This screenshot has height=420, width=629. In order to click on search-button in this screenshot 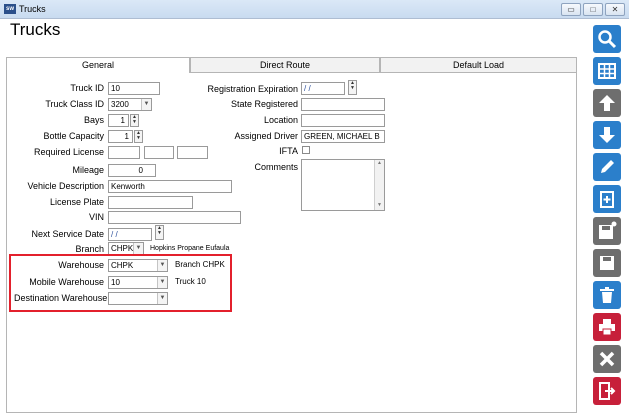, I will do `click(607, 39)`.